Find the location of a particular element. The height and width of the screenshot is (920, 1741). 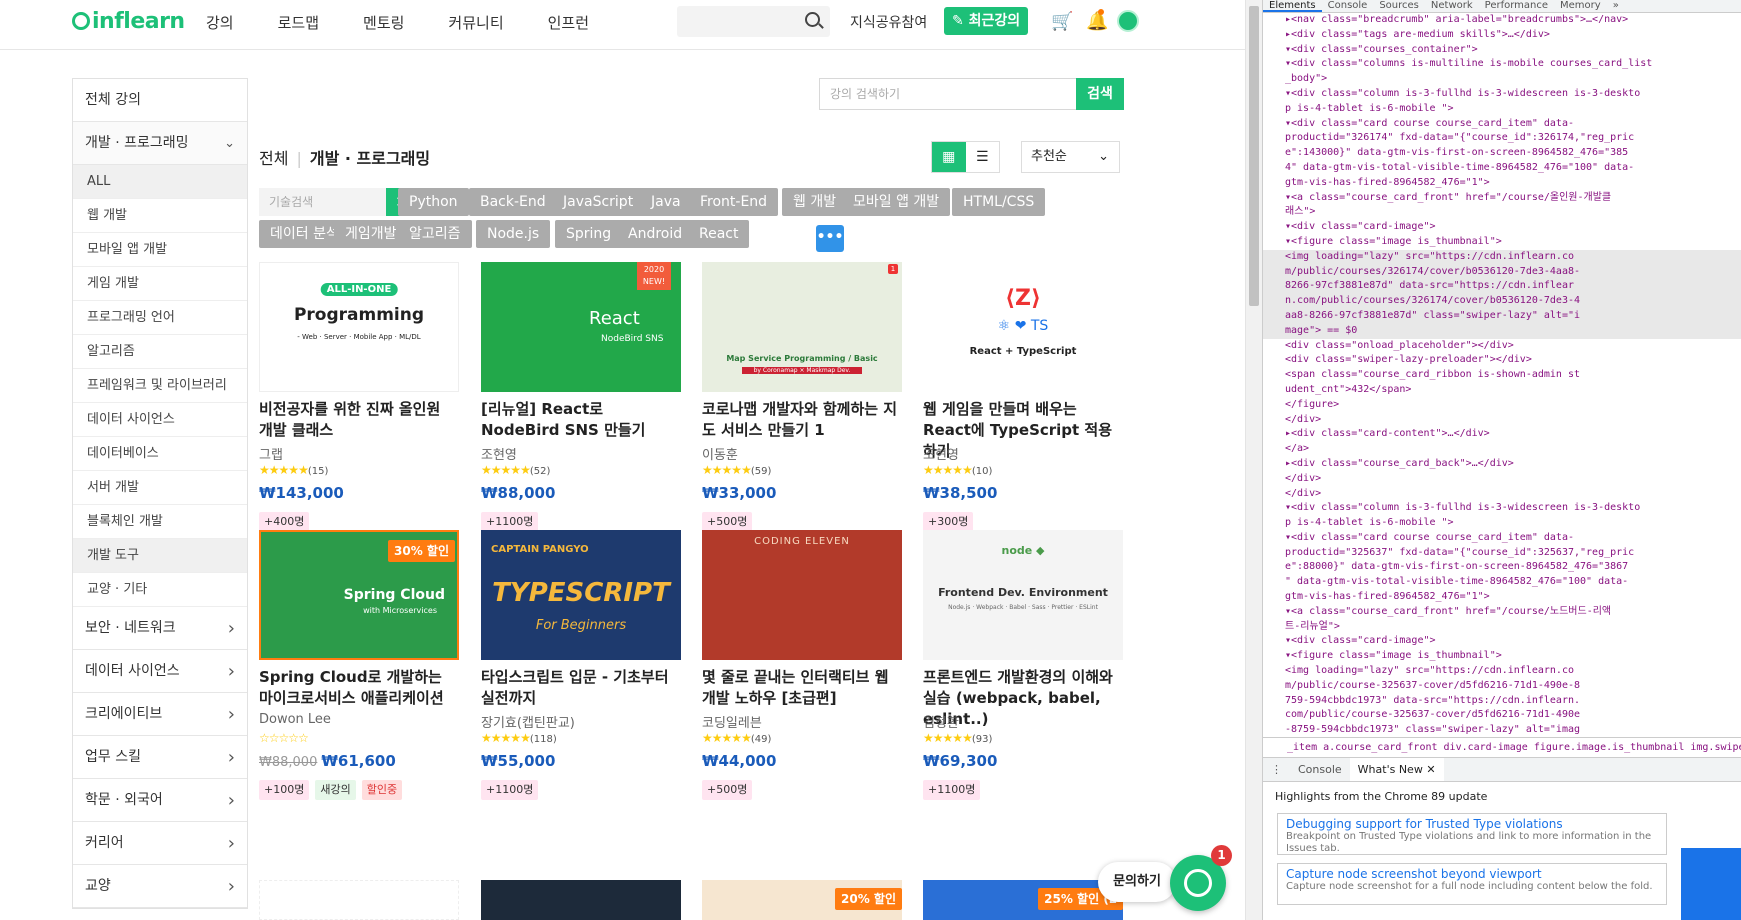

course-search-button: 검색 is located at coordinates (1100, 94).